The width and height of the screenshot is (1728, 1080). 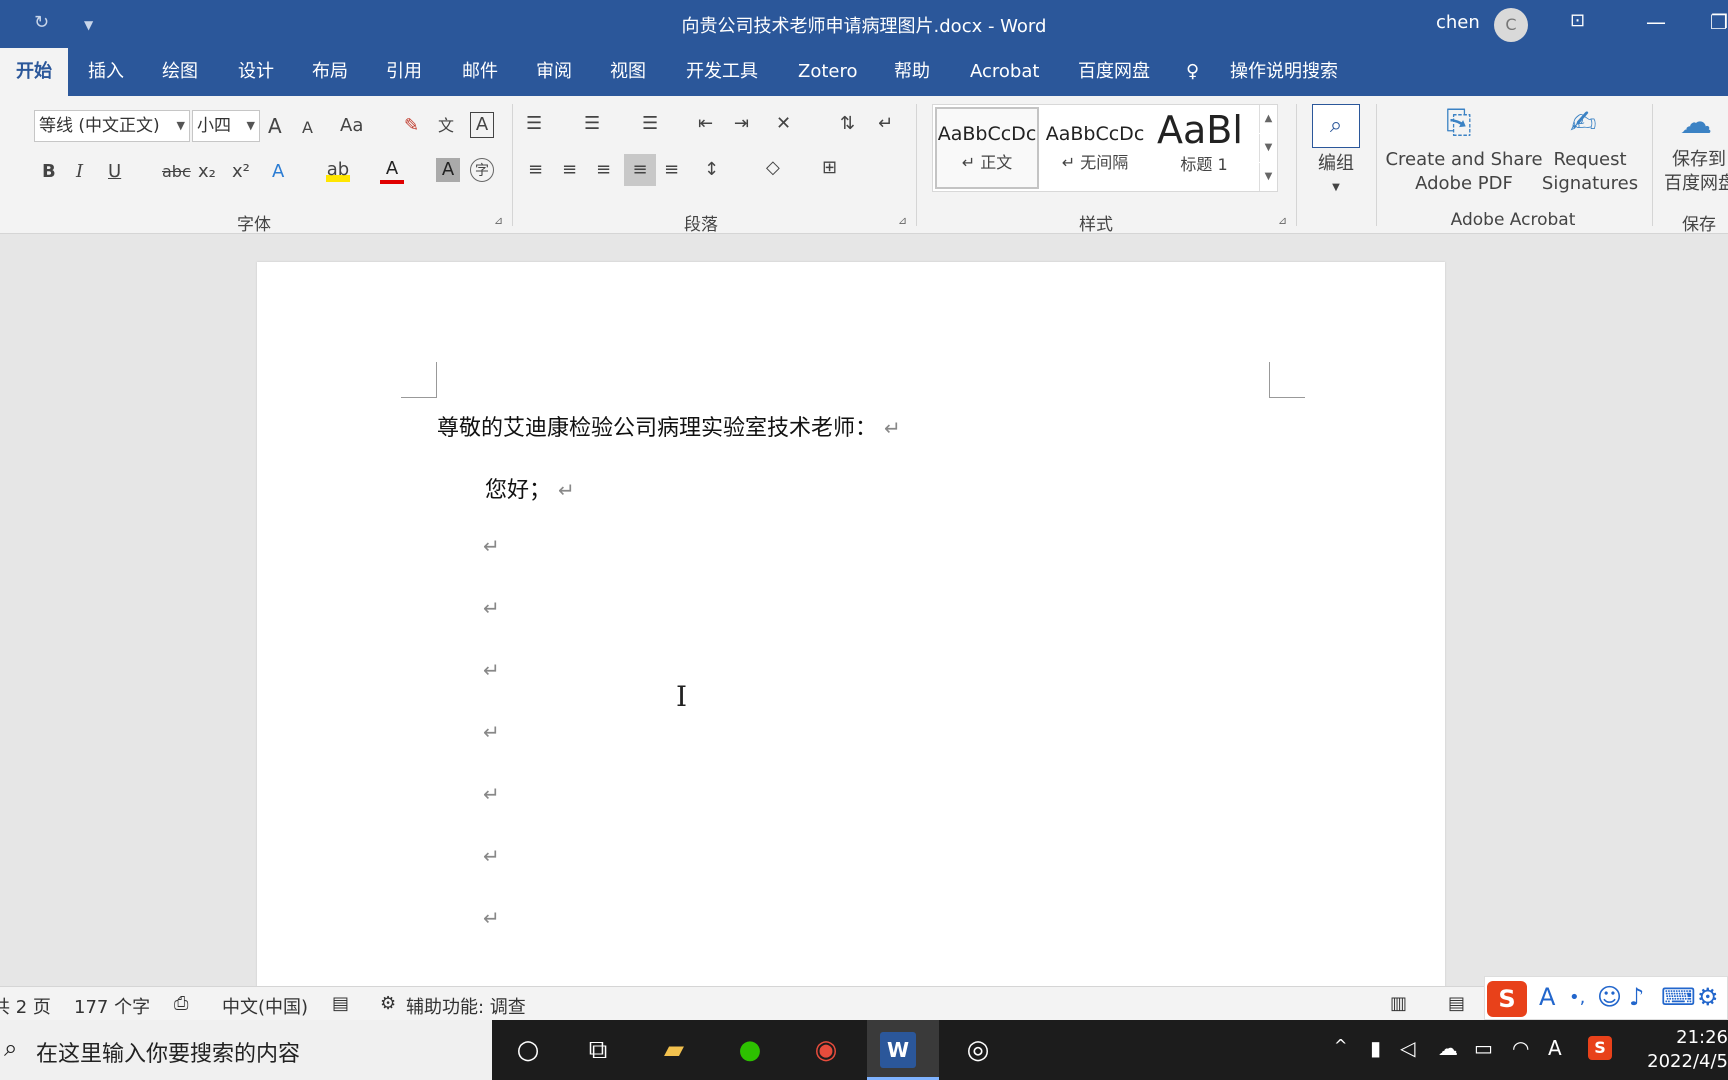 What do you see at coordinates (112, 126) in the screenshot?
I see `font-name-combo: 等线 (中文正文) ▼` at bounding box center [112, 126].